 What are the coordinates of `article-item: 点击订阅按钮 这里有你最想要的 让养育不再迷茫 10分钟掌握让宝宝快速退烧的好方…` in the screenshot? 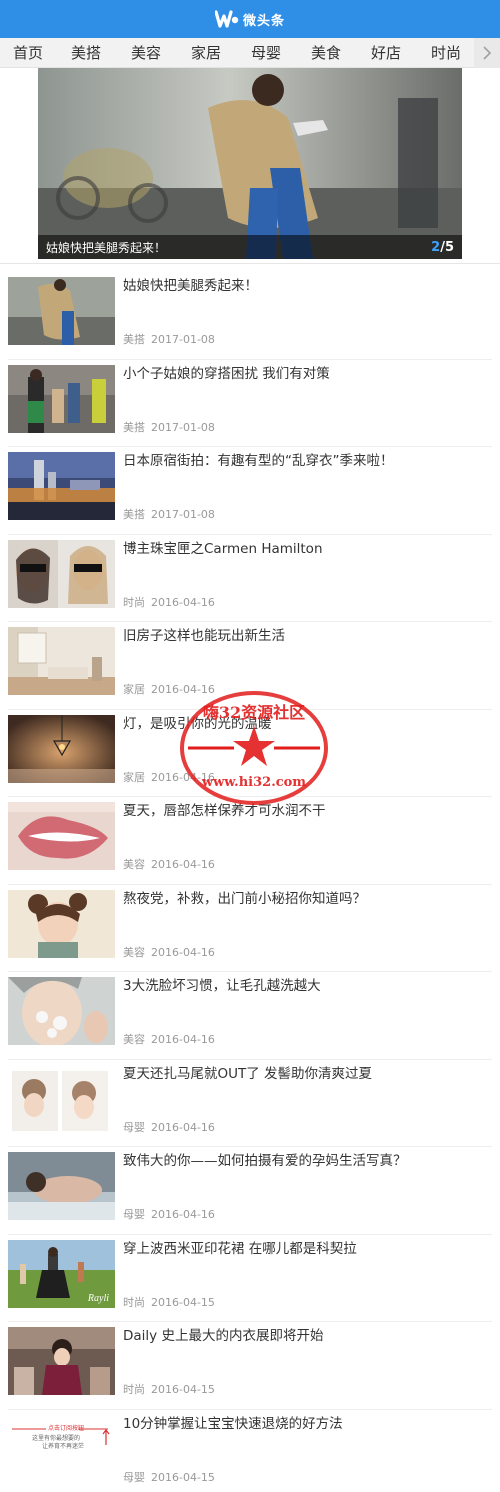 It's located at (250, 1451).